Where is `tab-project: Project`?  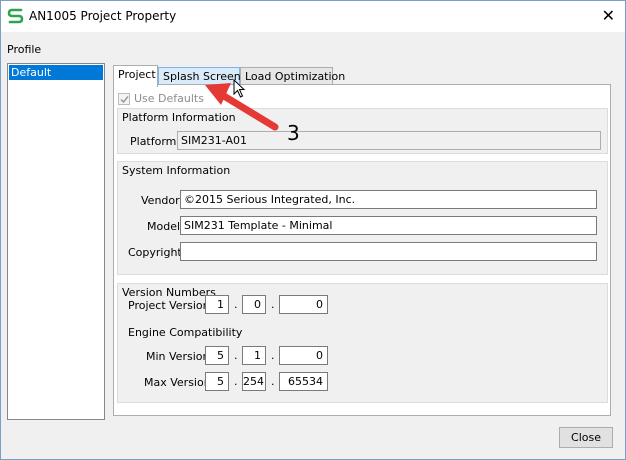
tab-project: Project is located at coordinates (135, 76).